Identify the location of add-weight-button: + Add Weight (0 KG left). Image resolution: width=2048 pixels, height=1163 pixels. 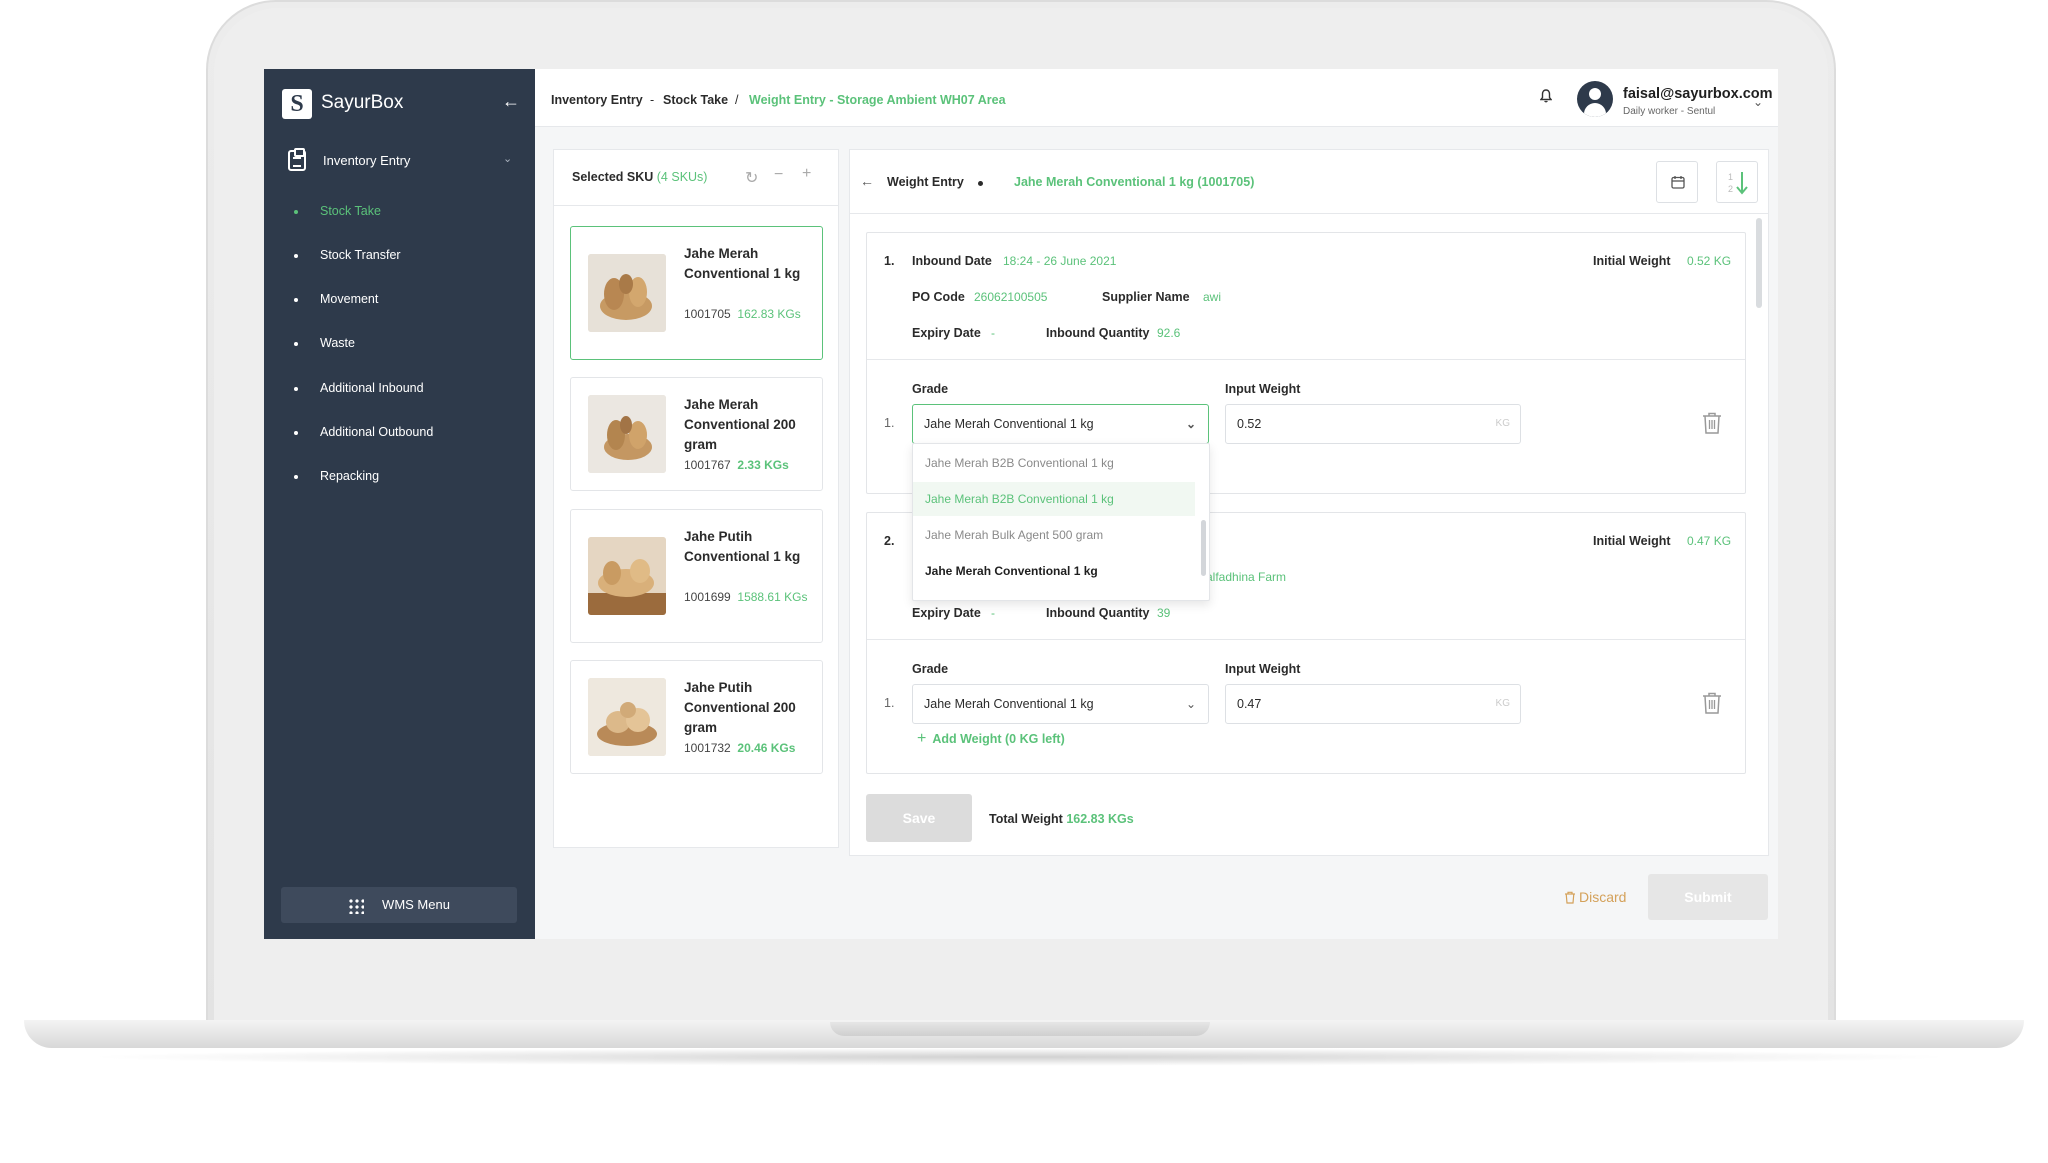
(991, 739).